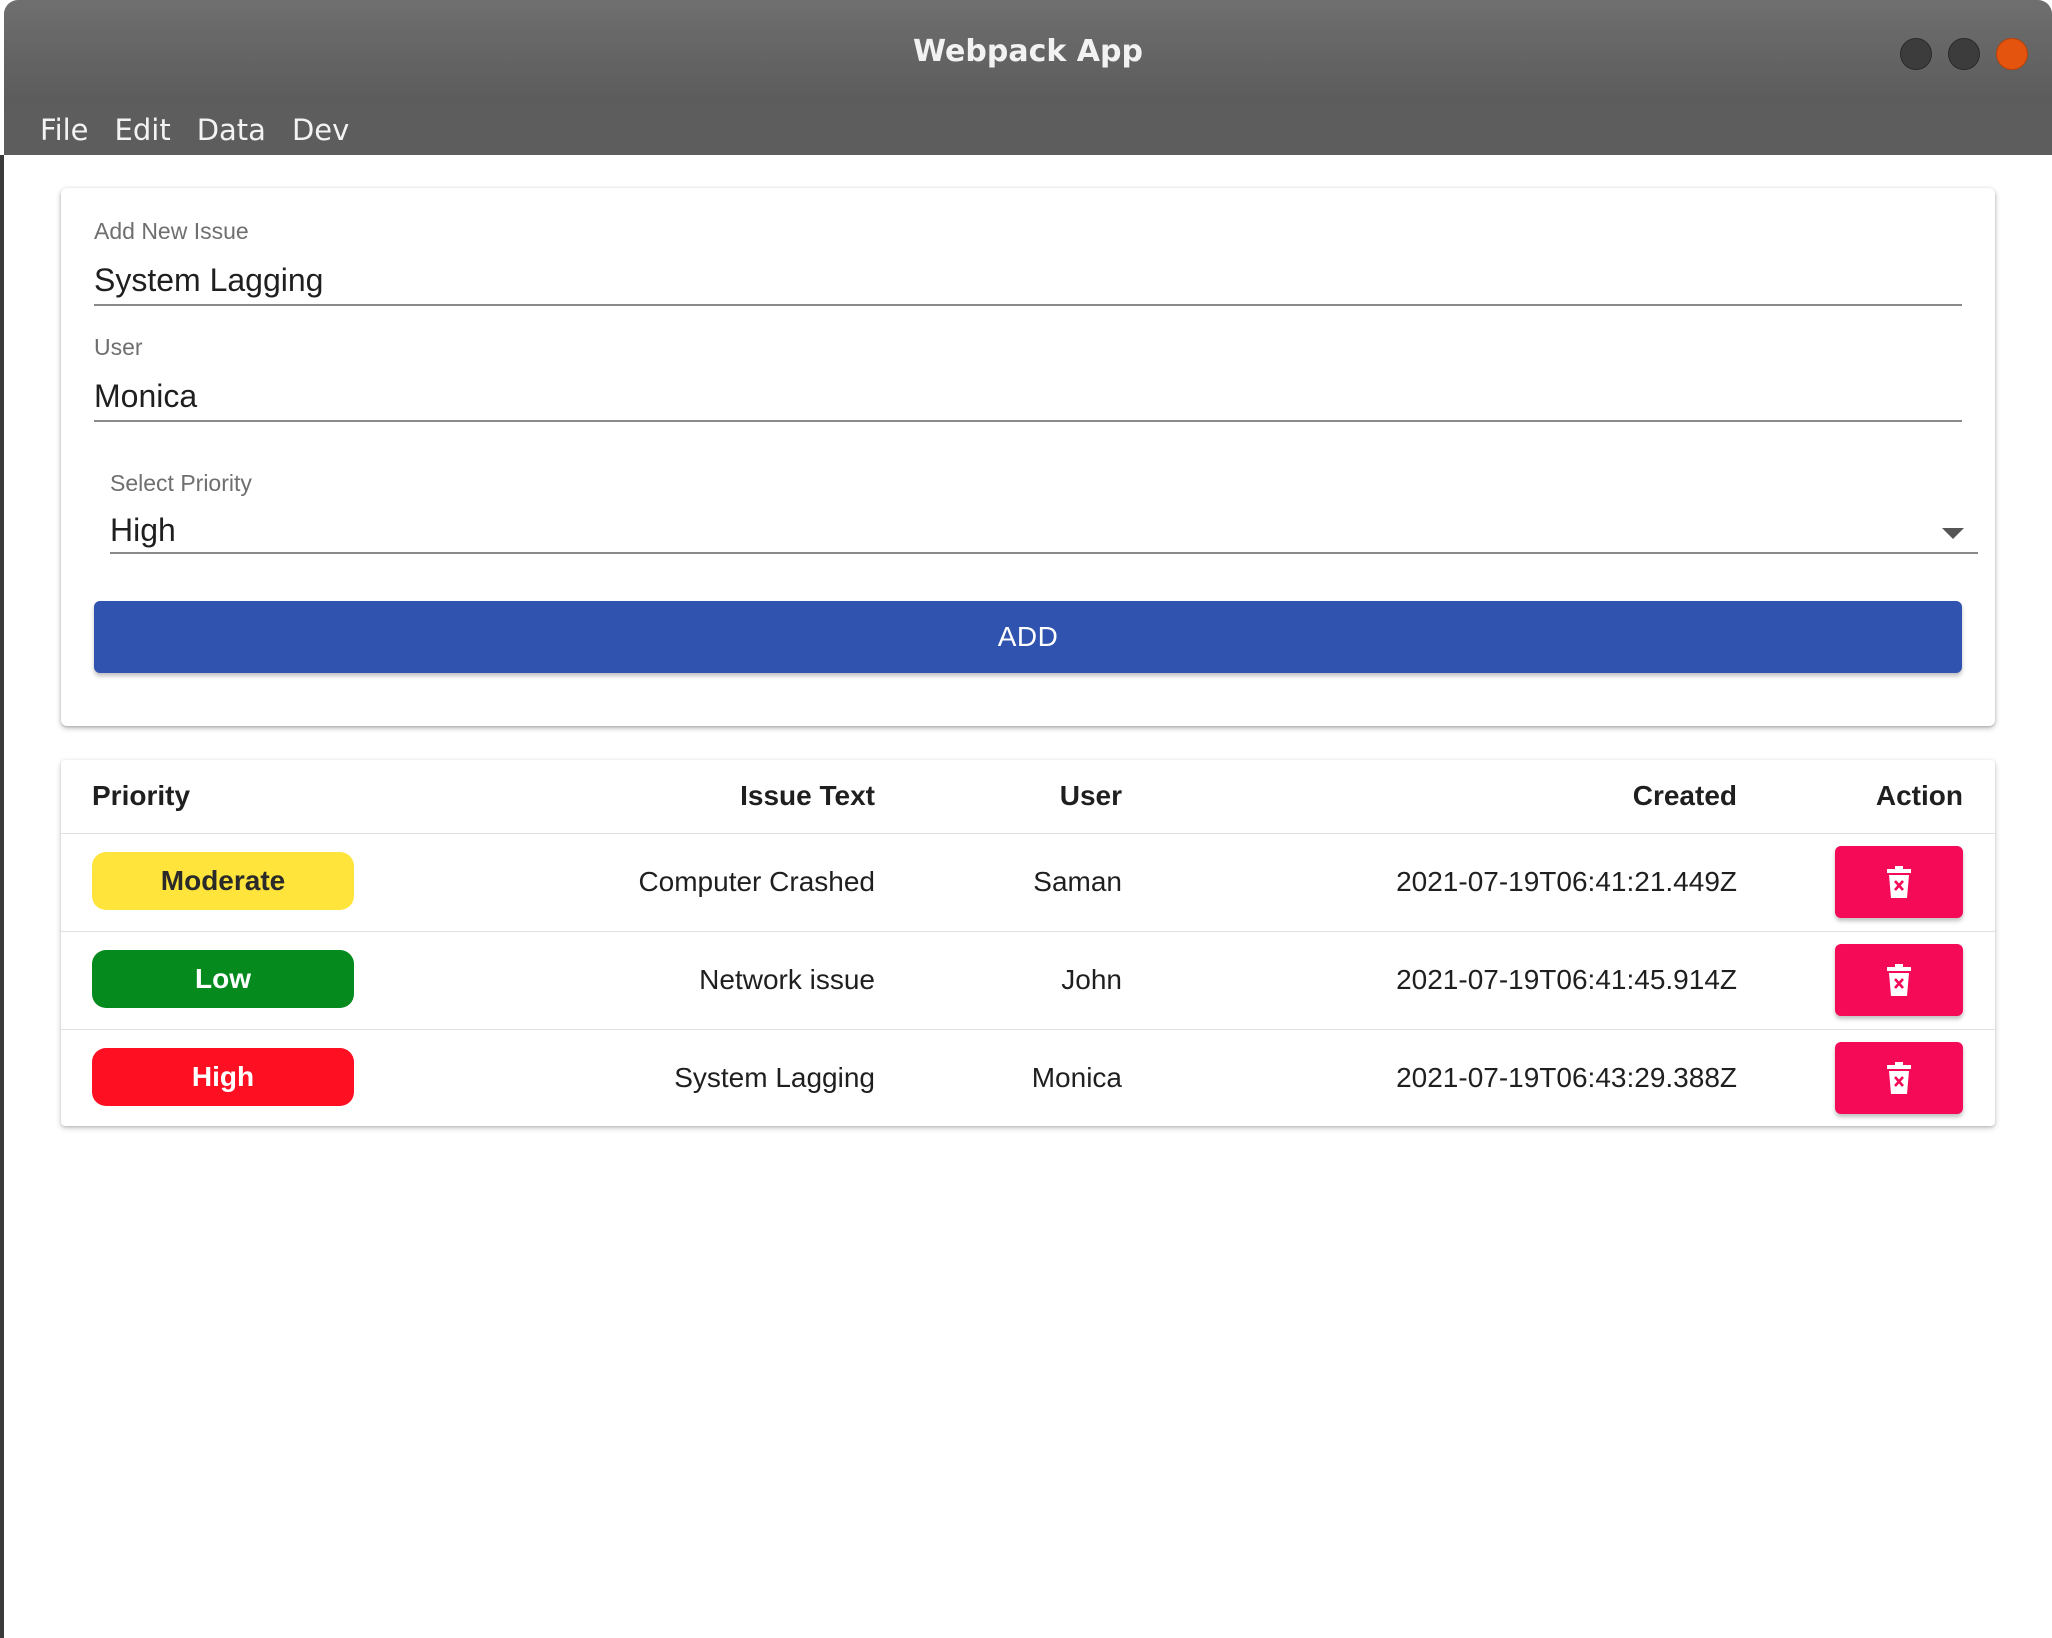 The height and width of the screenshot is (1638, 2052). I want to click on user-input: Monica, so click(145, 396).